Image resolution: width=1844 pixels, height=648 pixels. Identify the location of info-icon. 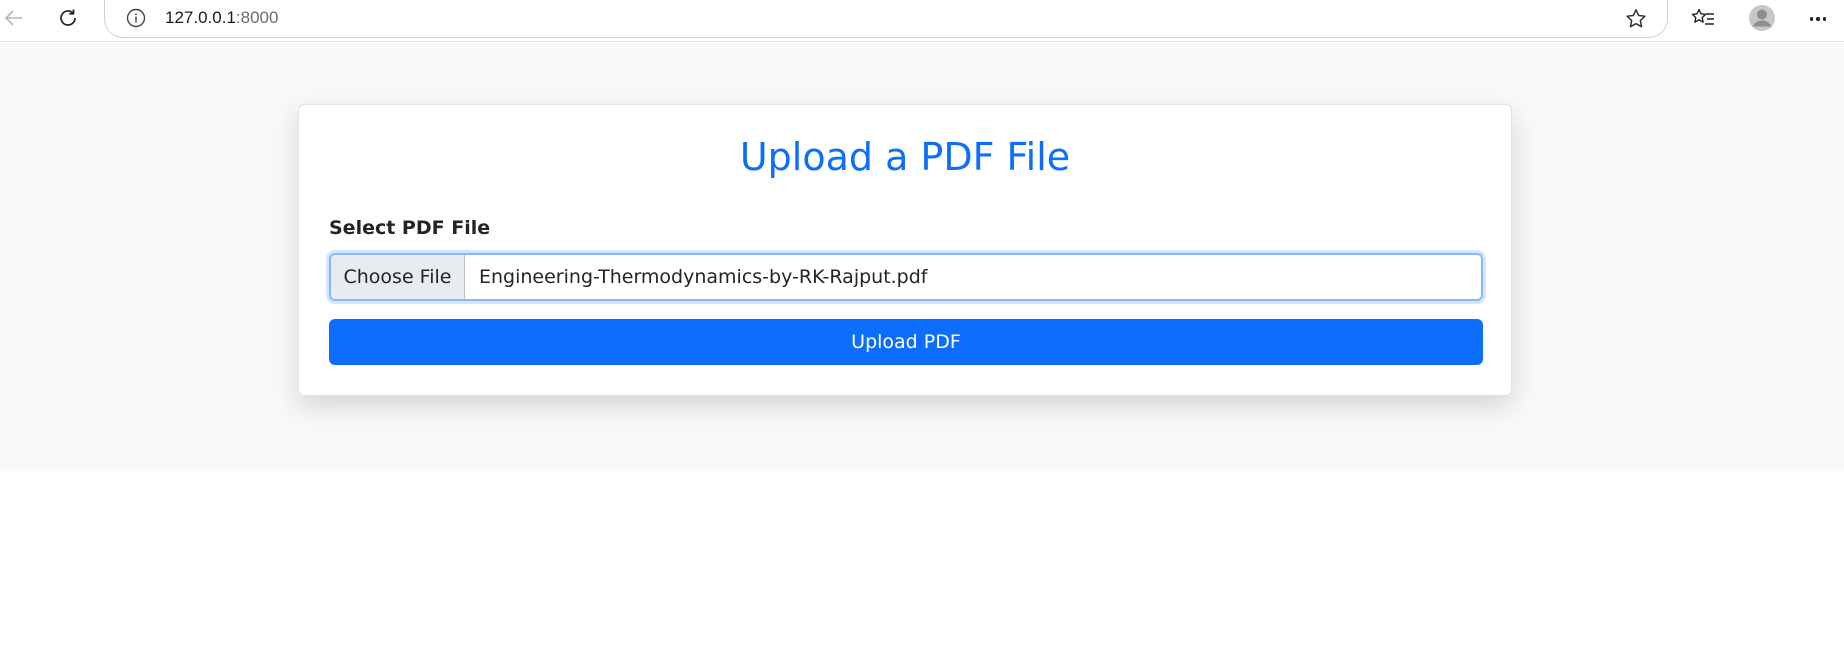
(136, 18).